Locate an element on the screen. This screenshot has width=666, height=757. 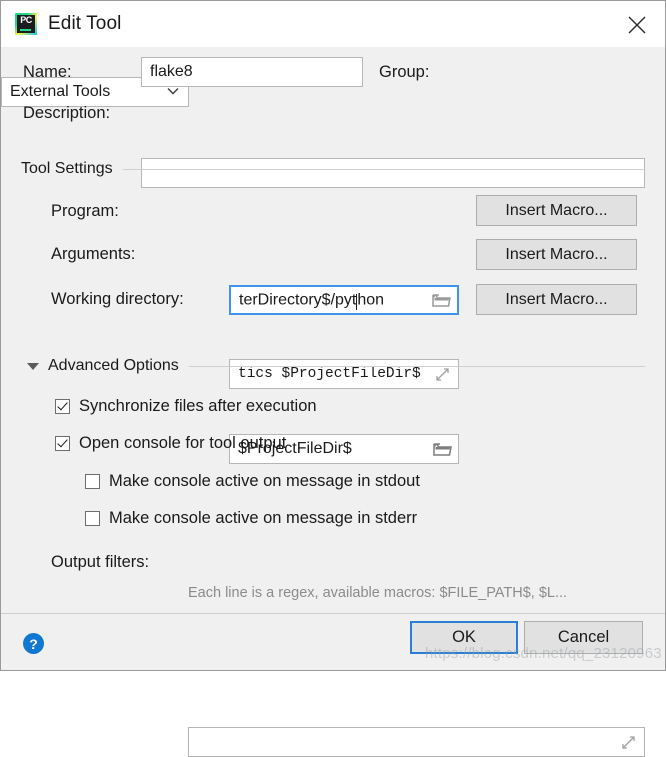
tool-settings-divider is located at coordinates (383, 169).